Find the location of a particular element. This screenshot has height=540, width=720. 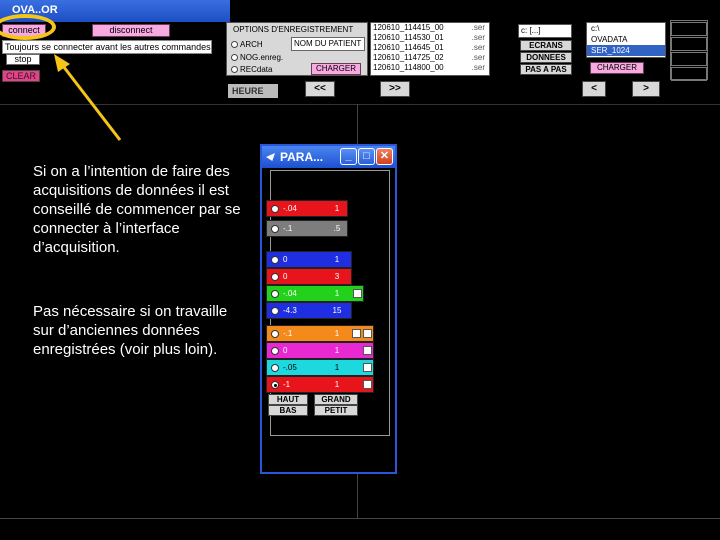

channel-max-value: .5 is located at coordinates (337, 229).